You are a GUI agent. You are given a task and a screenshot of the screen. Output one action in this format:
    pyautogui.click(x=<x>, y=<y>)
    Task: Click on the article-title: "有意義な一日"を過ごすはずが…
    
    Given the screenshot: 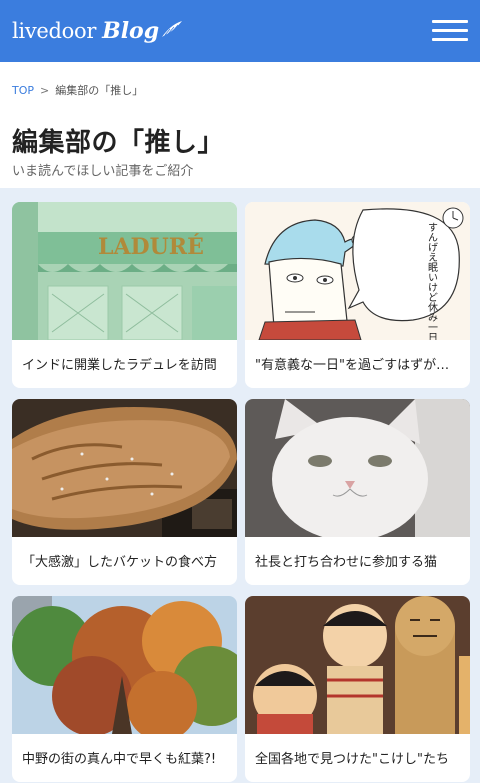 What is the action you would take?
    pyautogui.click(x=352, y=365)
    